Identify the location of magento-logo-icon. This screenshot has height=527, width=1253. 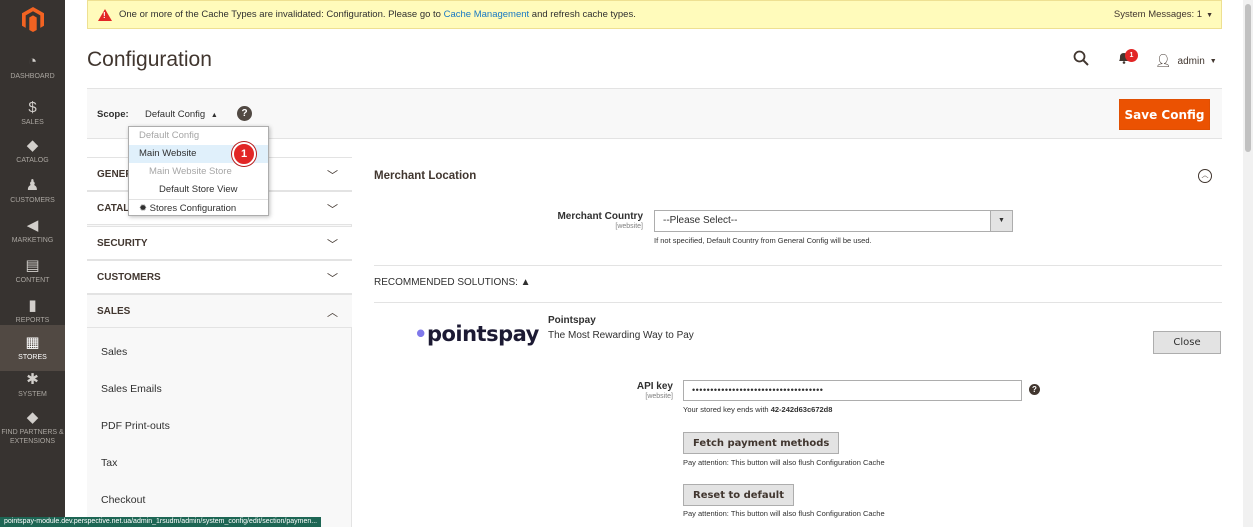
(32, 19).